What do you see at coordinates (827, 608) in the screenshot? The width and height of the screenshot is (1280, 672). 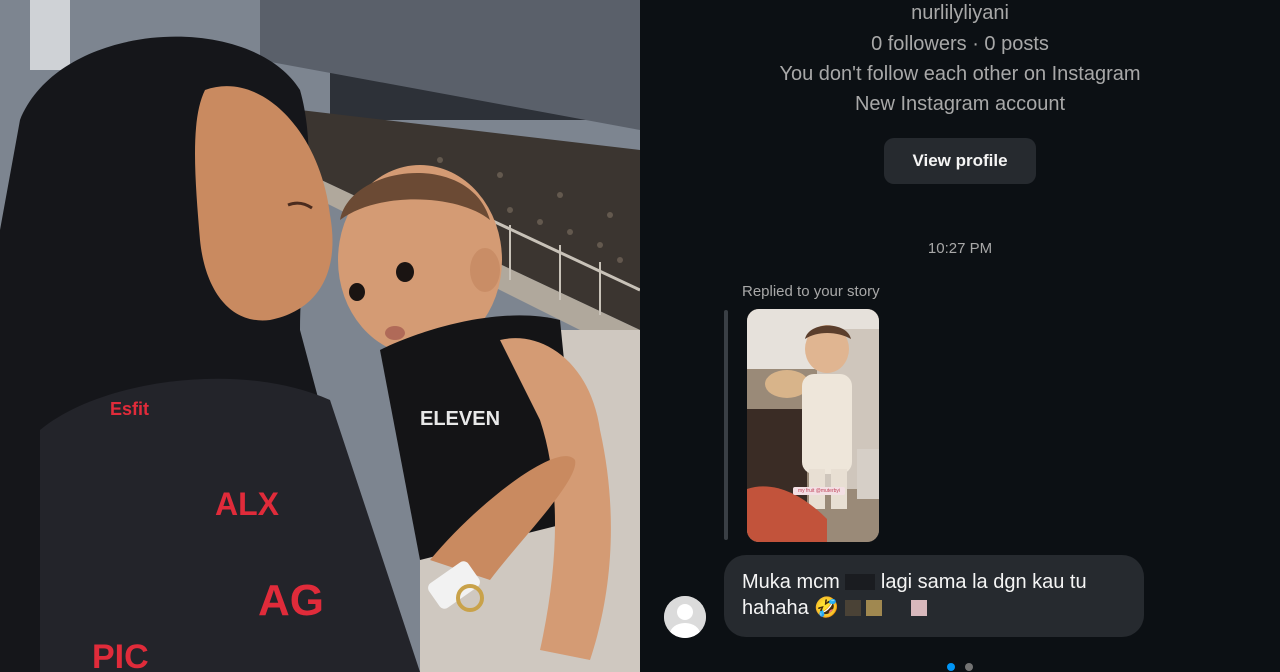 I see `laughing-emoji: 🤣` at bounding box center [827, 608].